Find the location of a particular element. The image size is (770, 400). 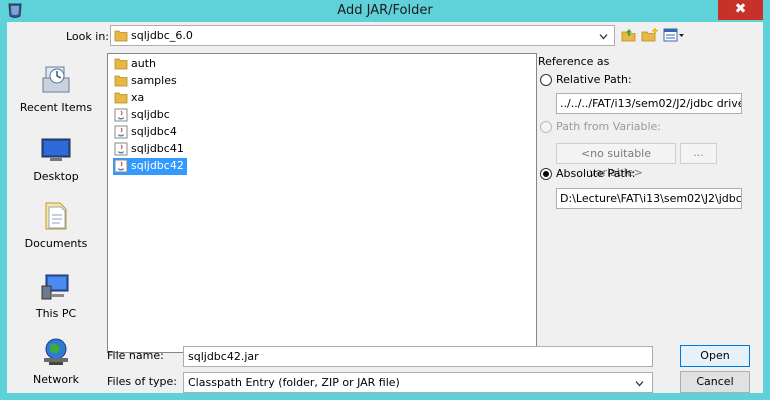

place-label: Documents is located at coordinates (56, 243).